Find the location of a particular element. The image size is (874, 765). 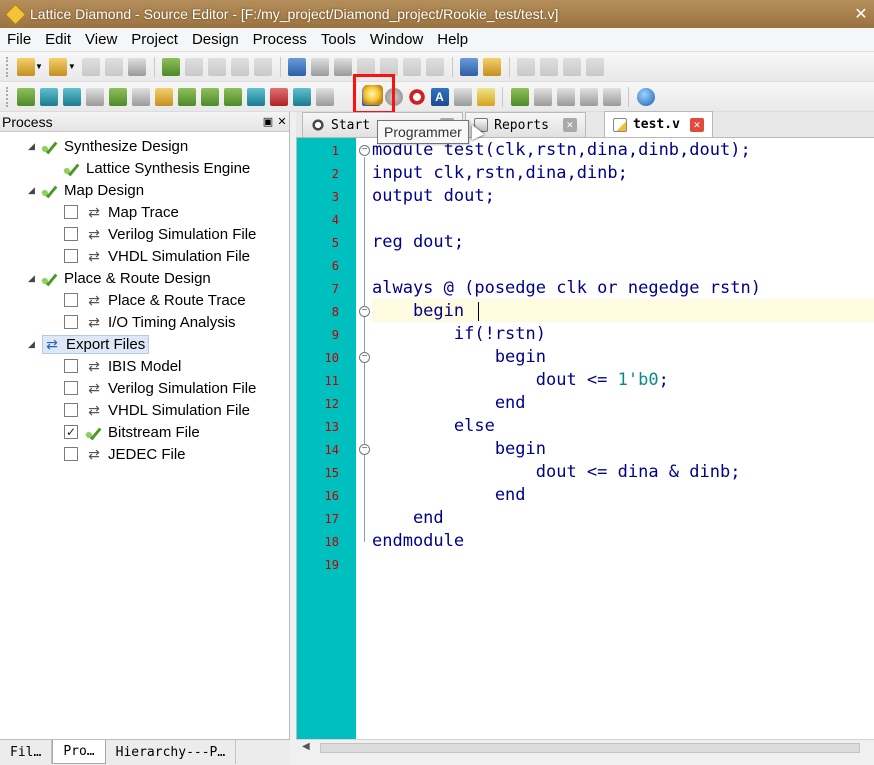

code-line: endmodule is located at coordinates (418, 541).